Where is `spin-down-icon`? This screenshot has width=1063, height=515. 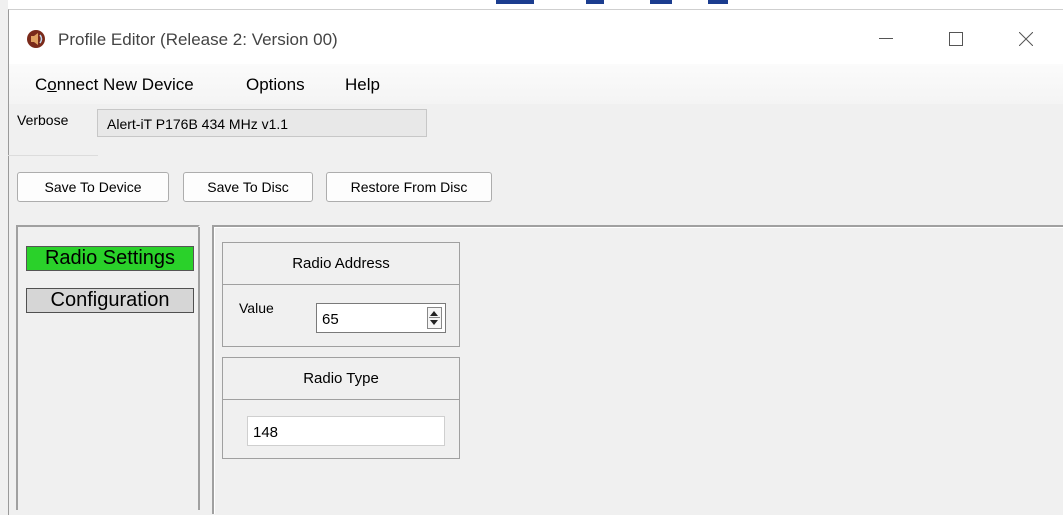 spin-down-icon is located at coordinates (434, 322).